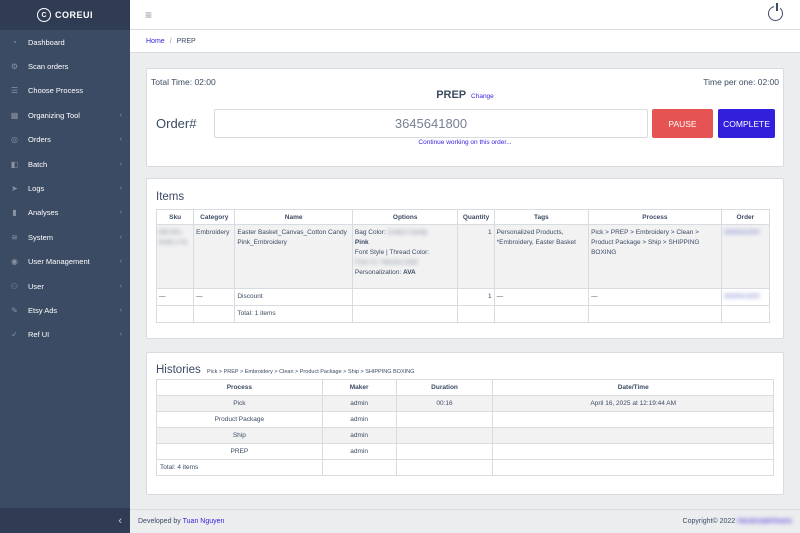  Describe the element at coordinates (171, 232) in the screenshot. I see `sku-line: EB-001-` at that location.